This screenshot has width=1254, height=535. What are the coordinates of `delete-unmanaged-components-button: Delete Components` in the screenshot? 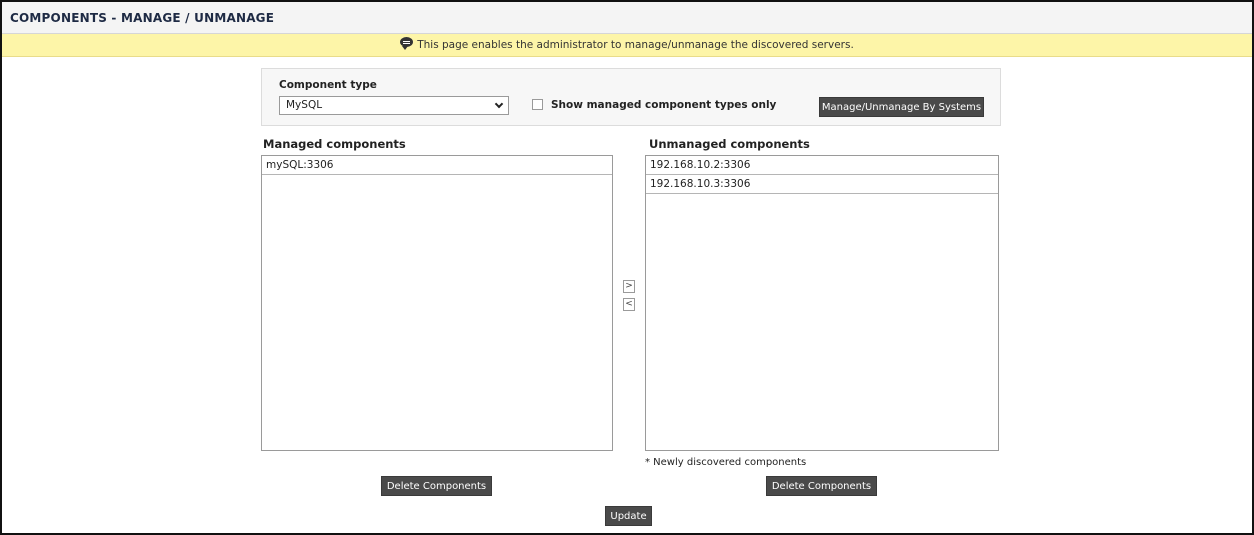 It's located at (821, 486).